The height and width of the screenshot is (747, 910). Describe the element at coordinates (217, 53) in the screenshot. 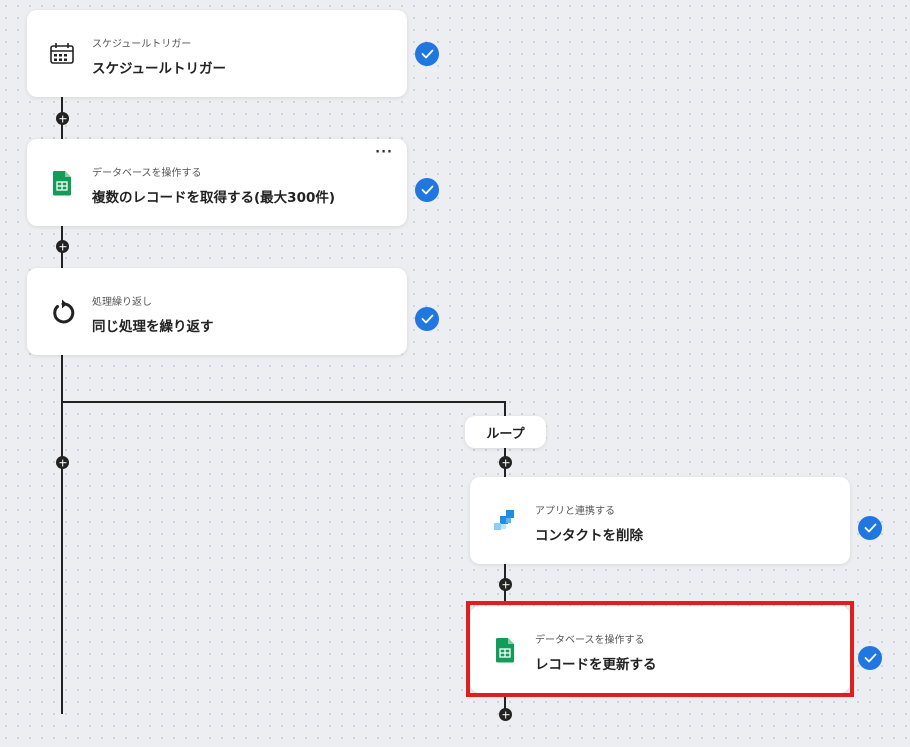

I see `step-card-schedule-trigger: スケジュールトリガー スケジュールトリガー` at that location.